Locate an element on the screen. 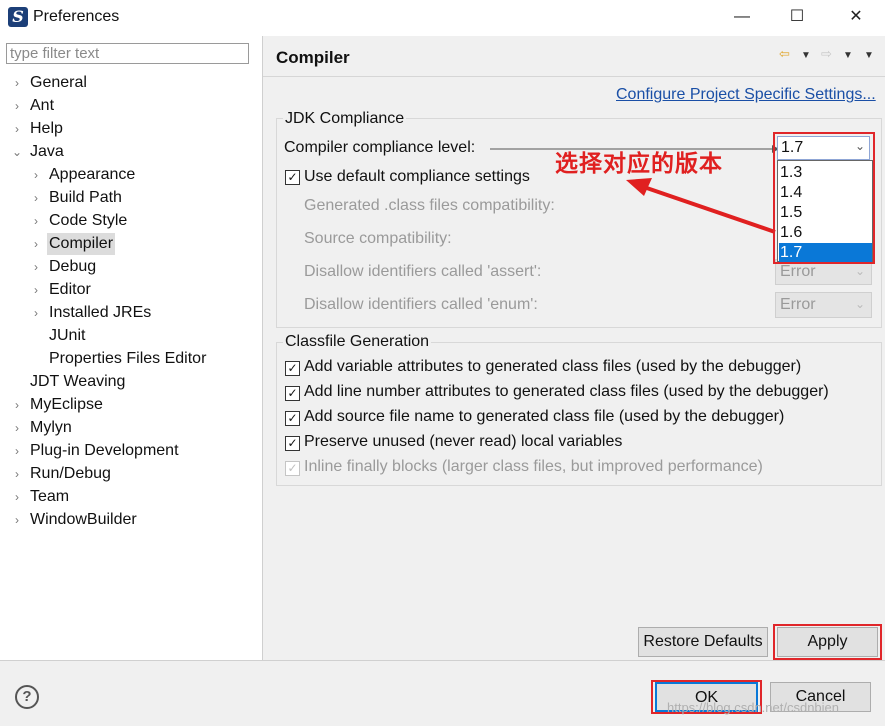 The height and width of the screenshot is (726, 885). red-arrow-line is located at coordinates (706, 208).